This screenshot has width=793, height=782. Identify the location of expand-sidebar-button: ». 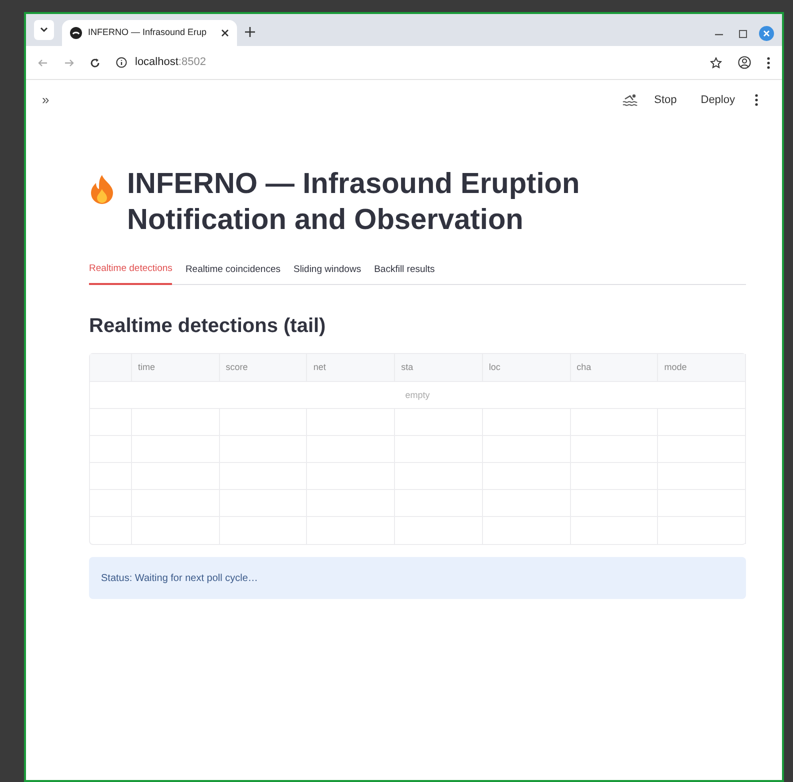
(46, 100).